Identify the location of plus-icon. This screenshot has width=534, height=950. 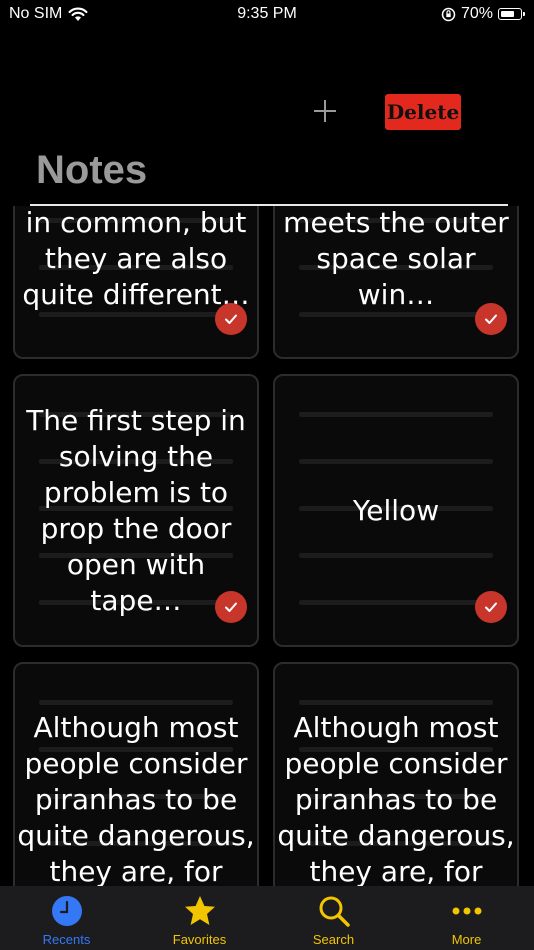
(325, 111).